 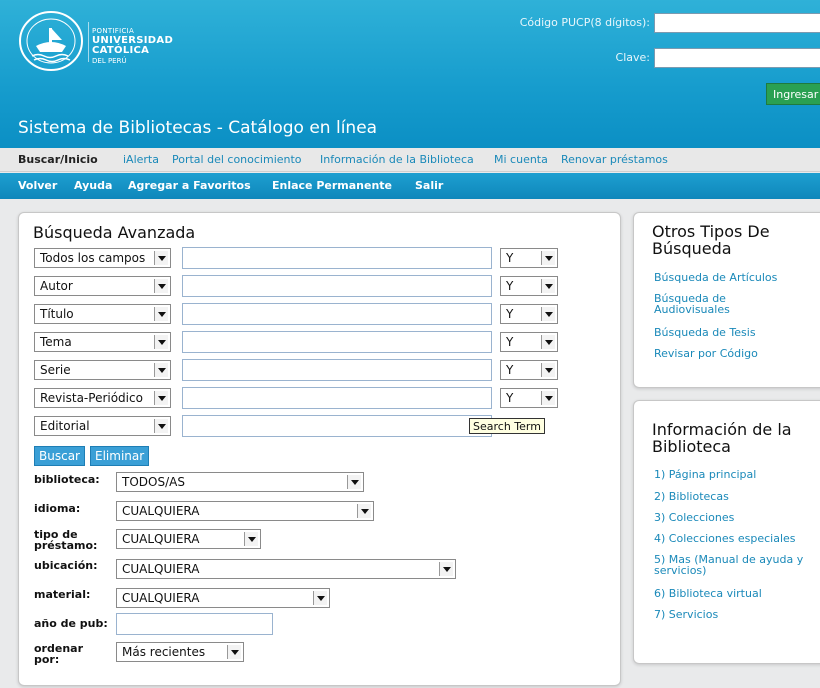 What do you see at coordinates (332, 185) in the screenshot?
I see `nav-enlace-permanente: Enlace Permanente` at bounding box center [332, 185].